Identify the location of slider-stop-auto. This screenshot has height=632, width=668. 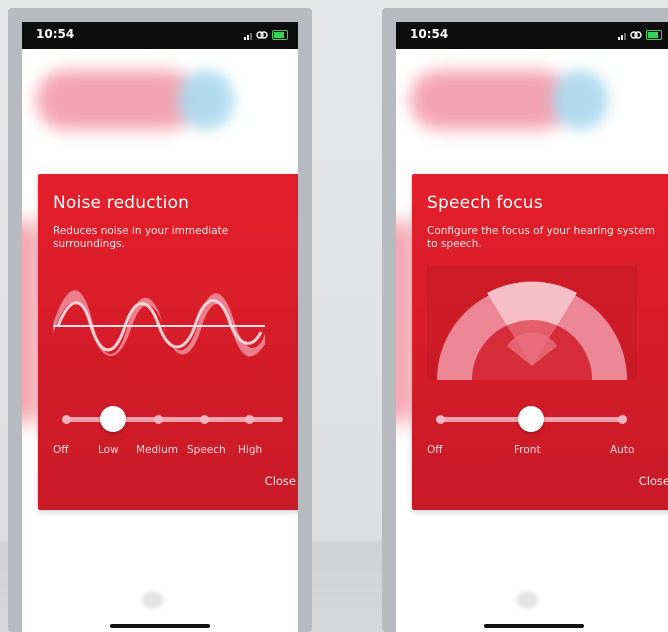
(622, 419).